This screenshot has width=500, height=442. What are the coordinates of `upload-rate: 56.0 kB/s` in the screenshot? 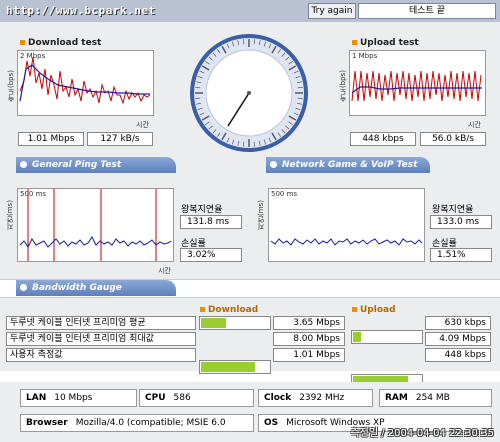 It's located at (453, 139).